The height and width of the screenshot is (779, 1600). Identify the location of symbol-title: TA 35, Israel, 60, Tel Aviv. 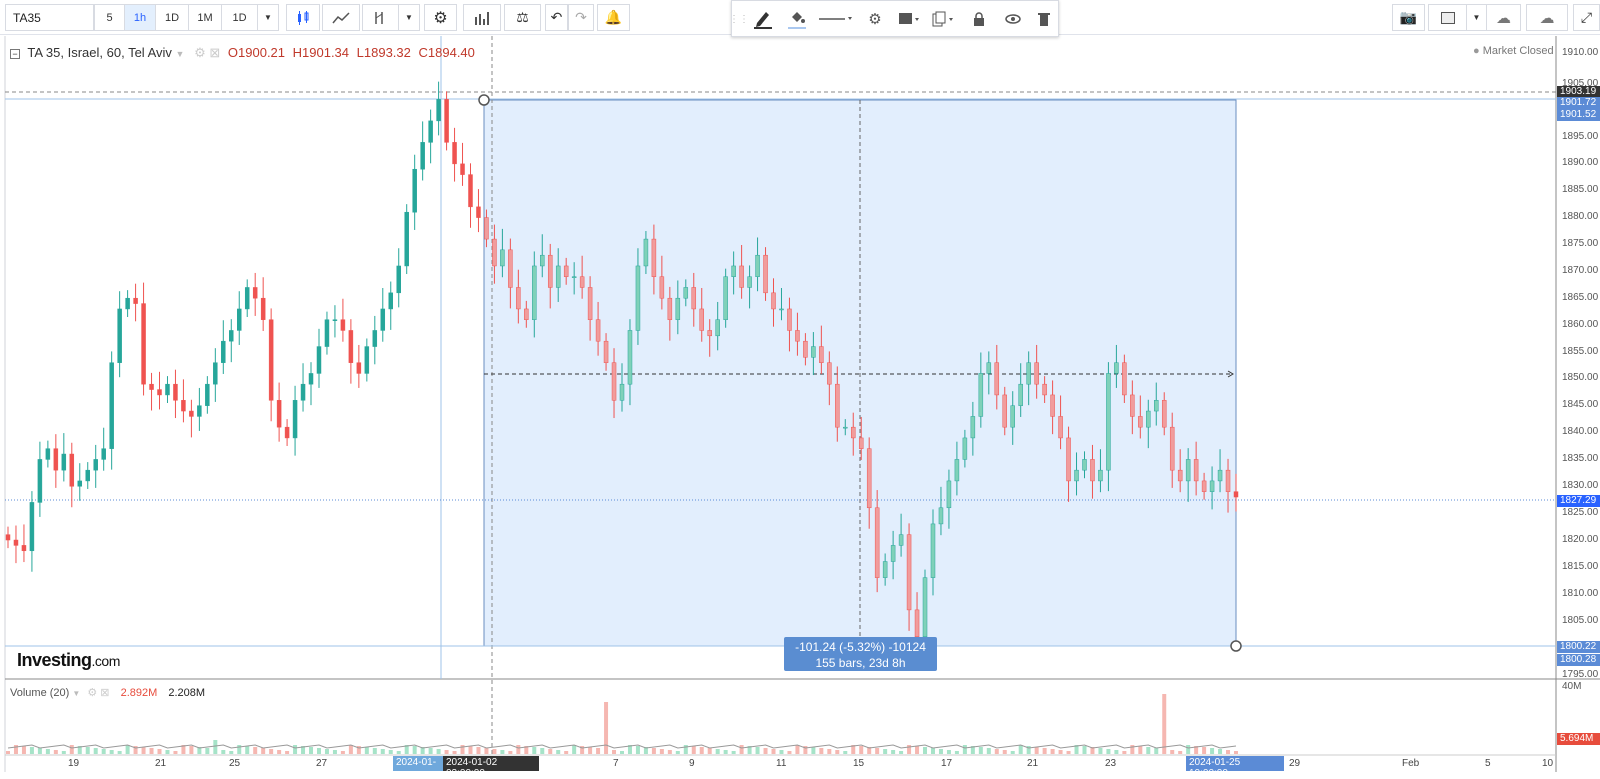
(99, 52).